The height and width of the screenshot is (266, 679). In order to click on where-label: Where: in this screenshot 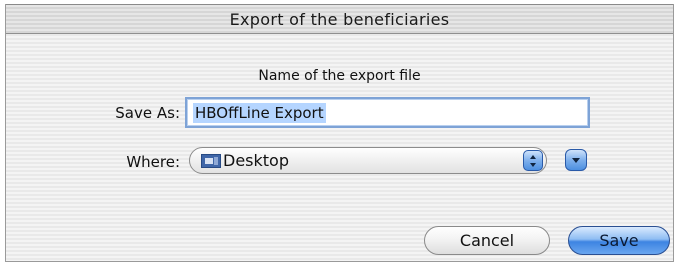, I will do `click(153, 162)`.